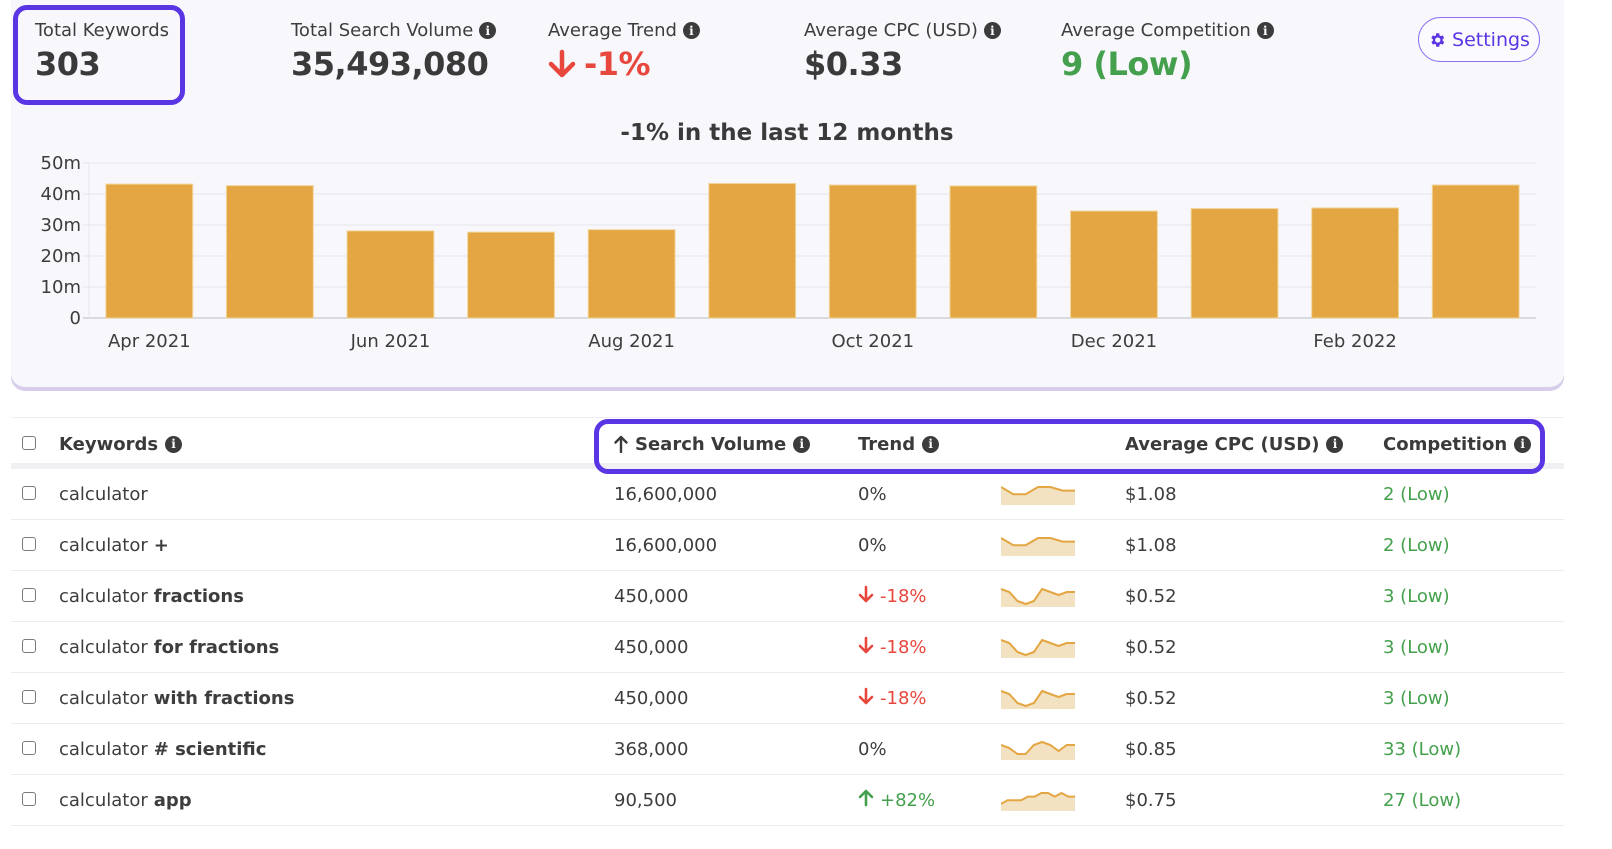 This screenshot has width=1612, height=849. Describe the element at coordinates (631, 341) in the screenshot. I see `x-tick-label: Aug 2021` at that location.